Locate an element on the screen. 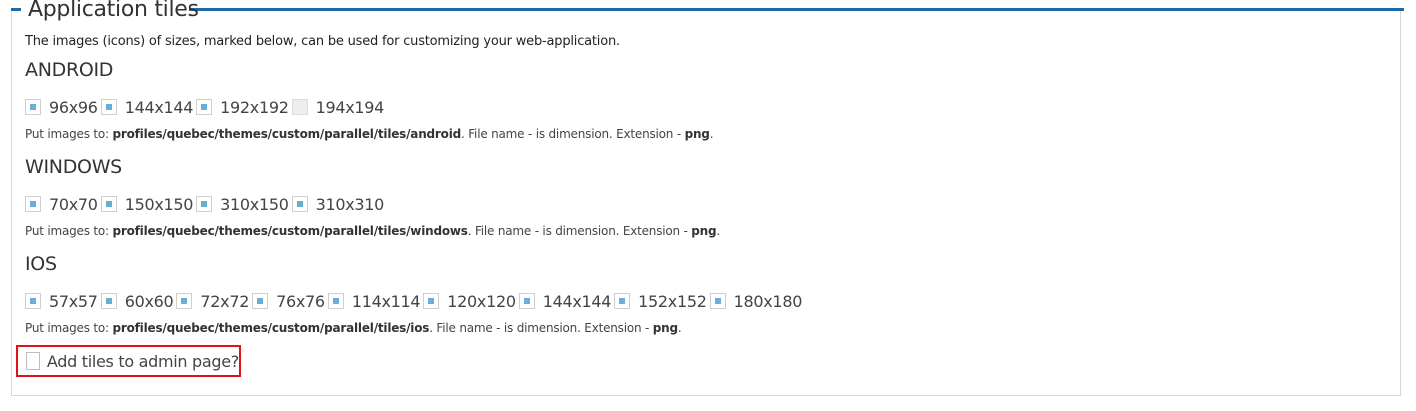  android-sizes: 96x96 144x144 192x192 194x194 is located at coordinates (206, 107).